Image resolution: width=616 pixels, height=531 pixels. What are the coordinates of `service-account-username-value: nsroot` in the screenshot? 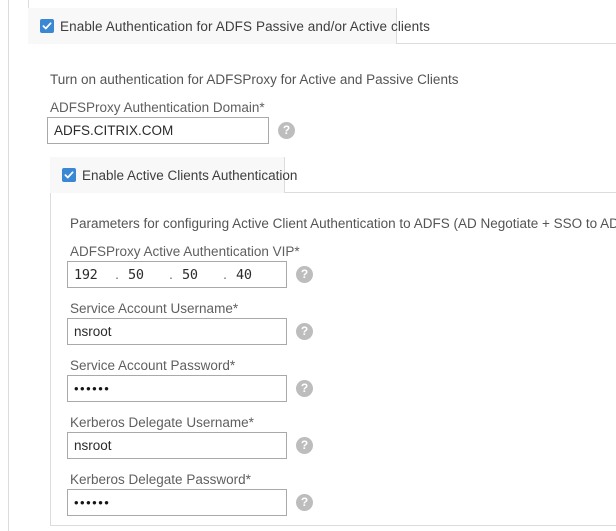 It's located at (93, 331).